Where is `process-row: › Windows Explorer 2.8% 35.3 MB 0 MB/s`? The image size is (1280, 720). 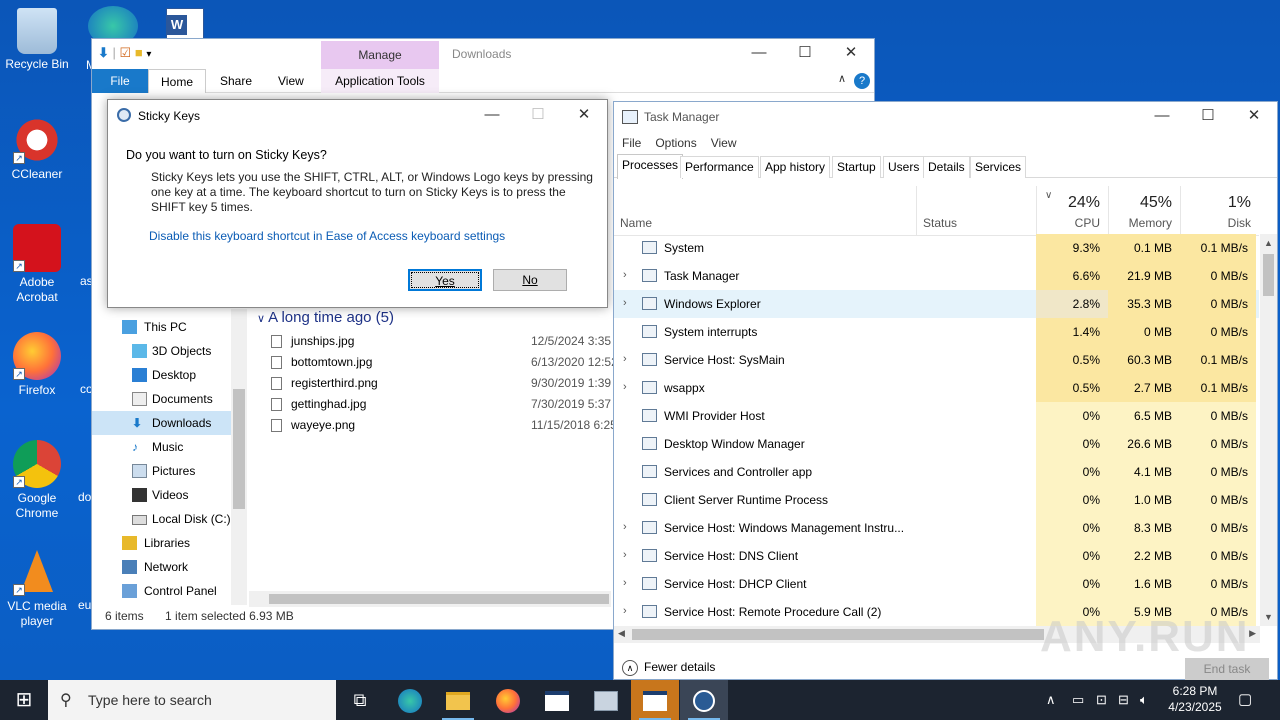
process-row: › Windows Explorer 2.8% 35.3 MB 0 MB/s is located at coordinates (936, 304).